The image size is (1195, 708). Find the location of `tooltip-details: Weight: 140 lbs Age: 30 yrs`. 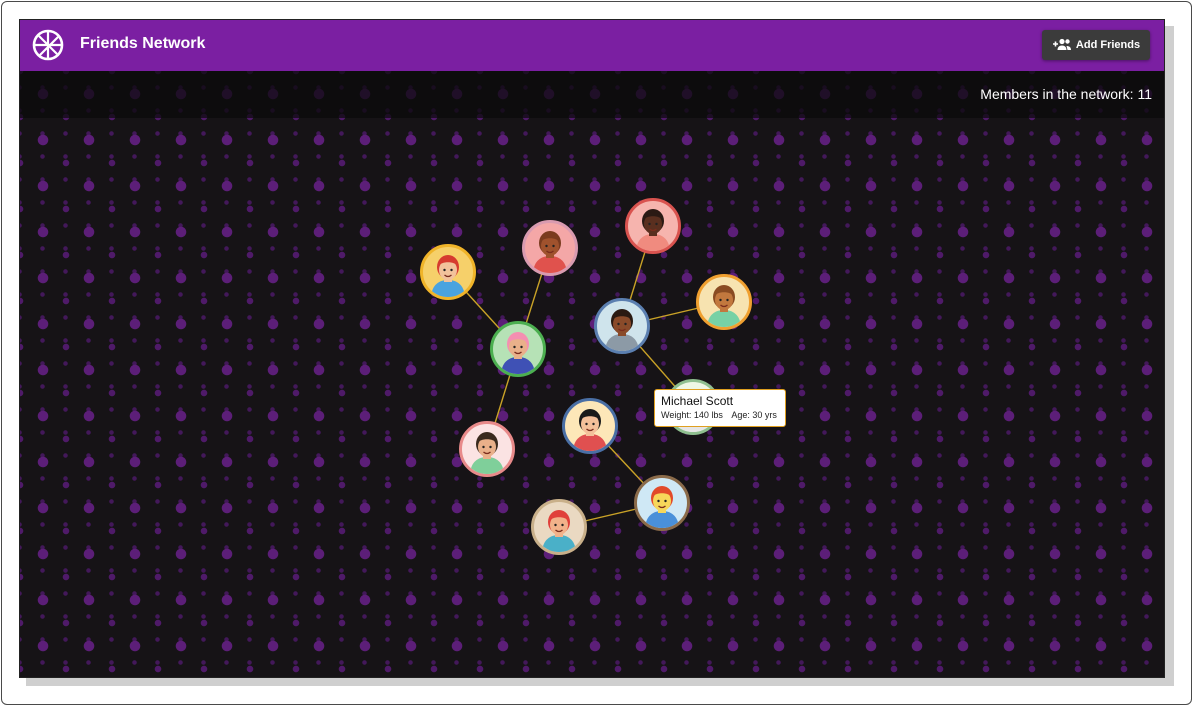

tooltip-details: Weight: 140 lbs Age: 30 yrs is located at coordinates (720, 415).